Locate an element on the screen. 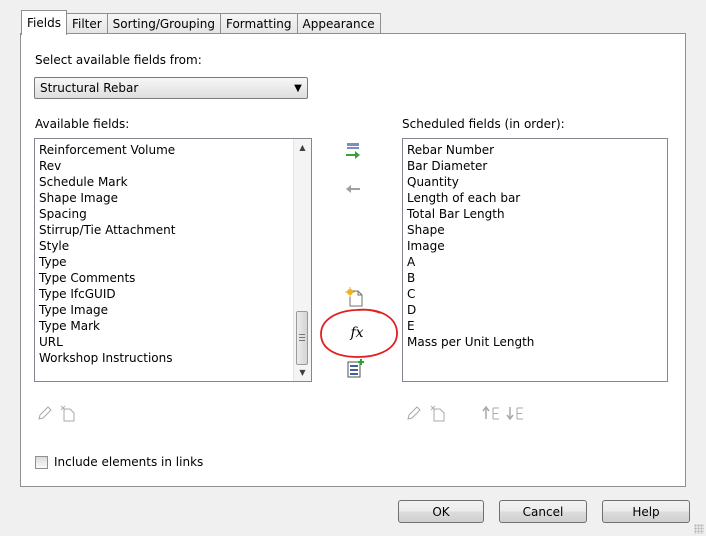  tab-label: Formatting is located at coordinates (258, 24).